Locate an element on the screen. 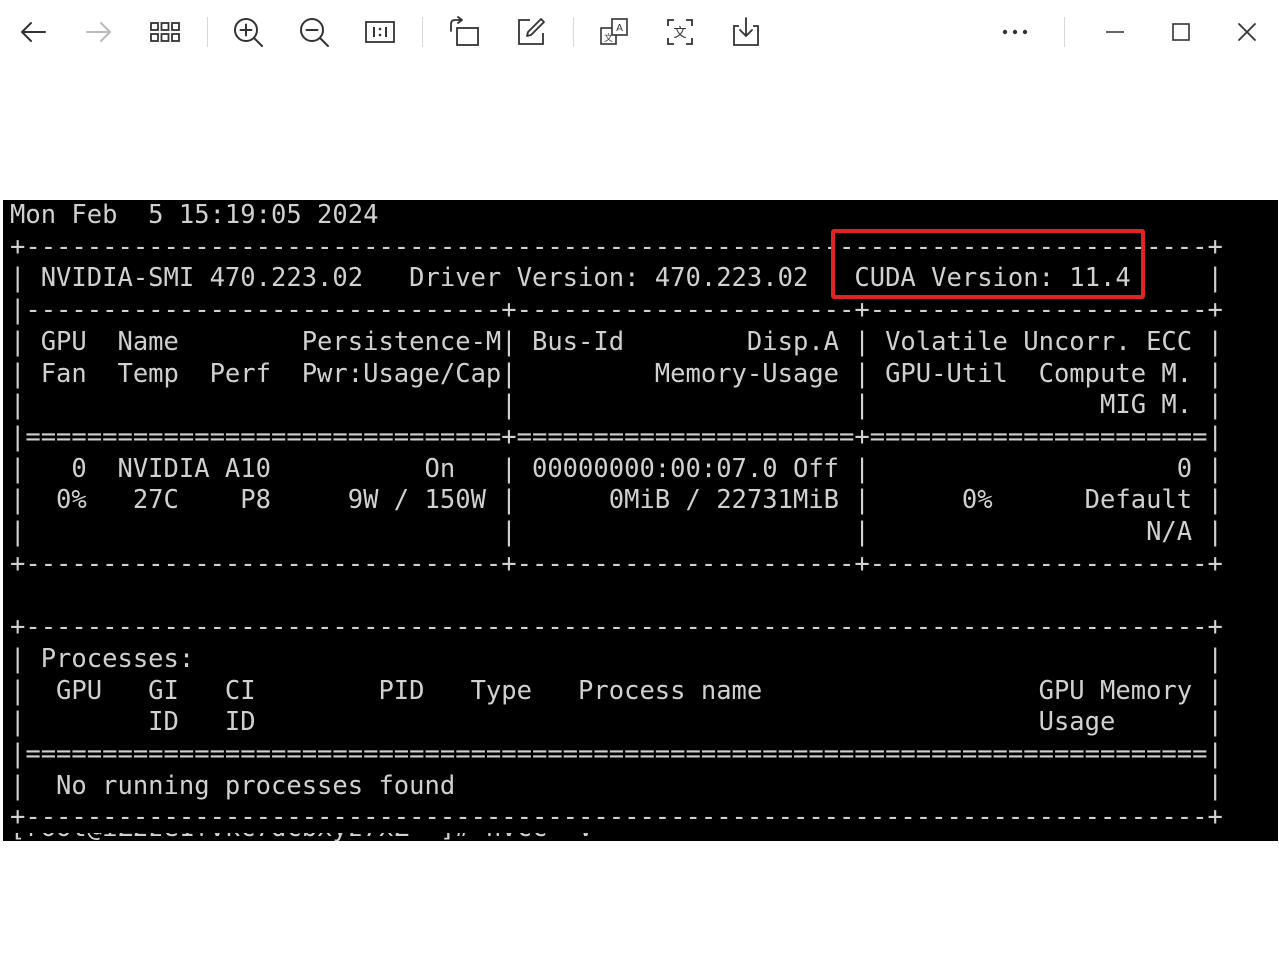 The width and height of the screenshot is (1279, 967). save-icon is located at coordinates (746, 31).